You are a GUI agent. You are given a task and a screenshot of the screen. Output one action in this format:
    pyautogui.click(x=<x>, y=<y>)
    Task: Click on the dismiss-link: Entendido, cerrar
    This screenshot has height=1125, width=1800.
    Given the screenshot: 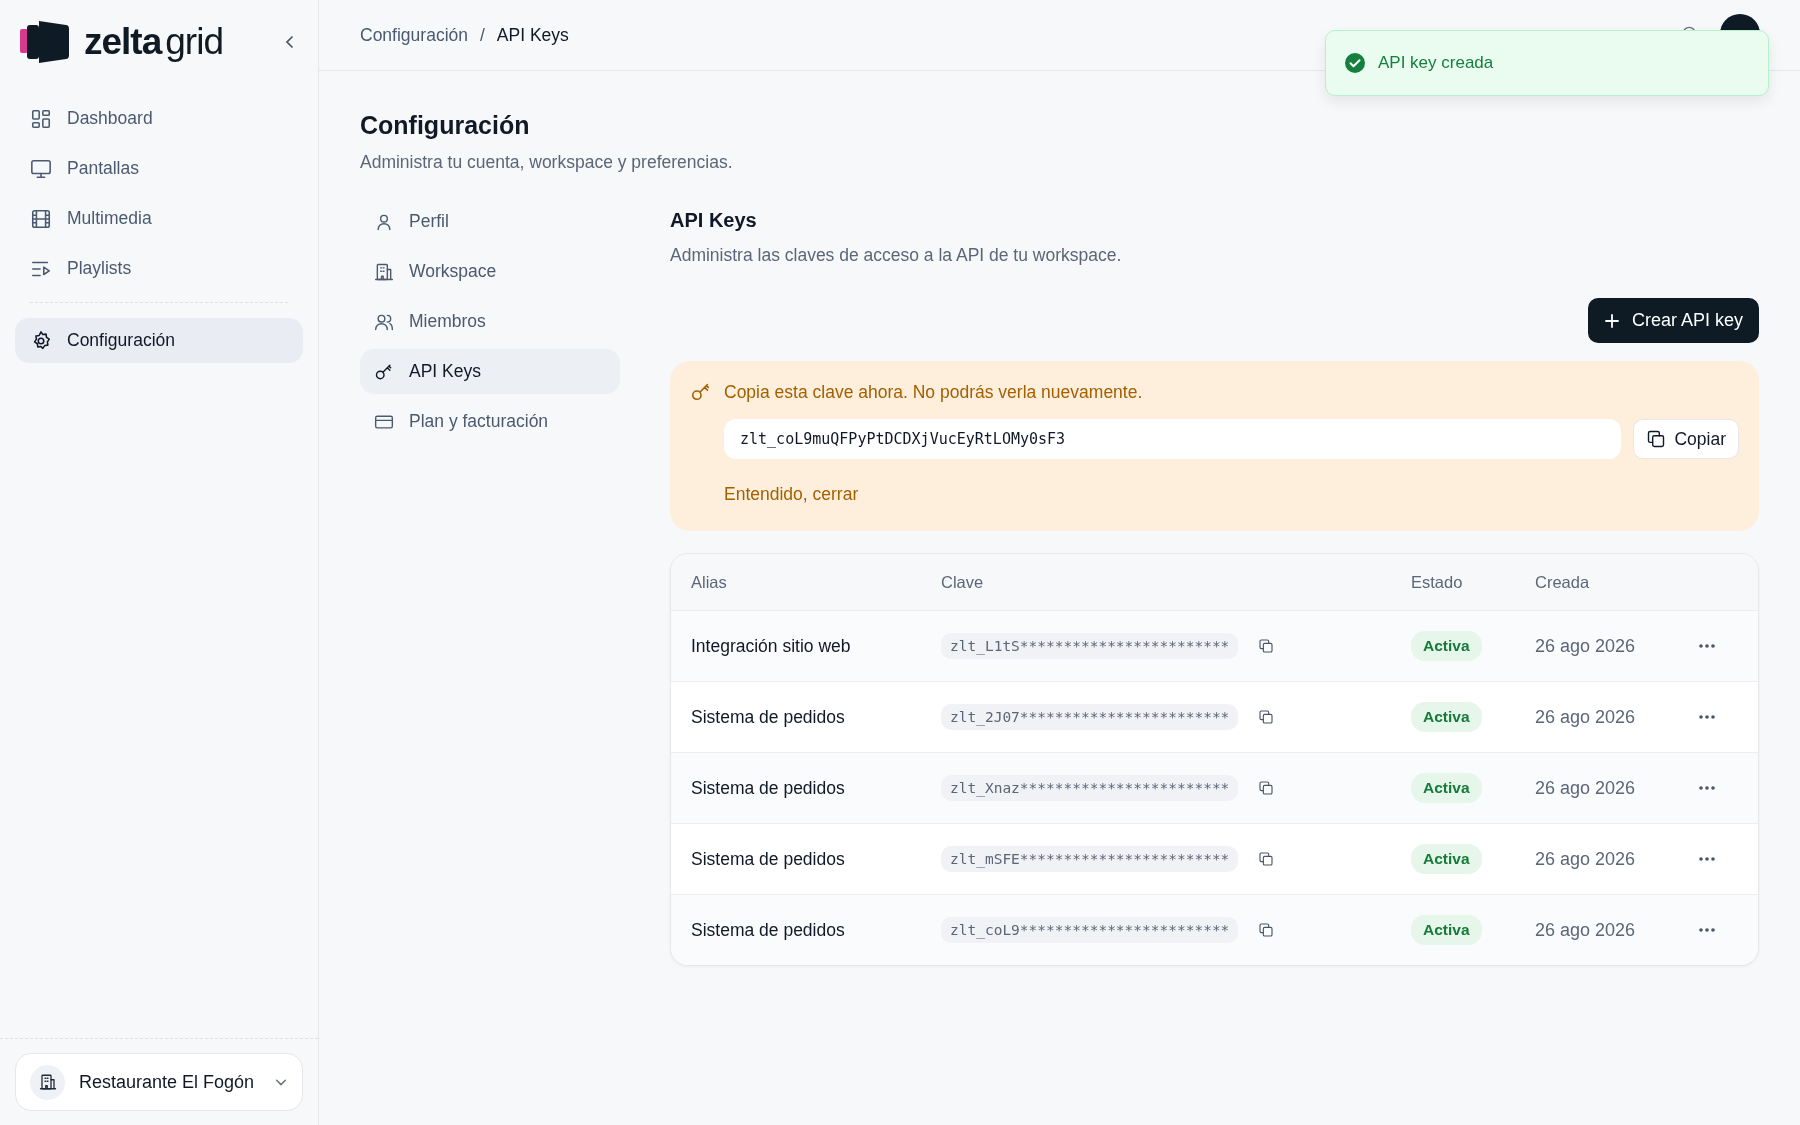 What is the action you would take?
    pyautogui.click(x=791, y=494)
    